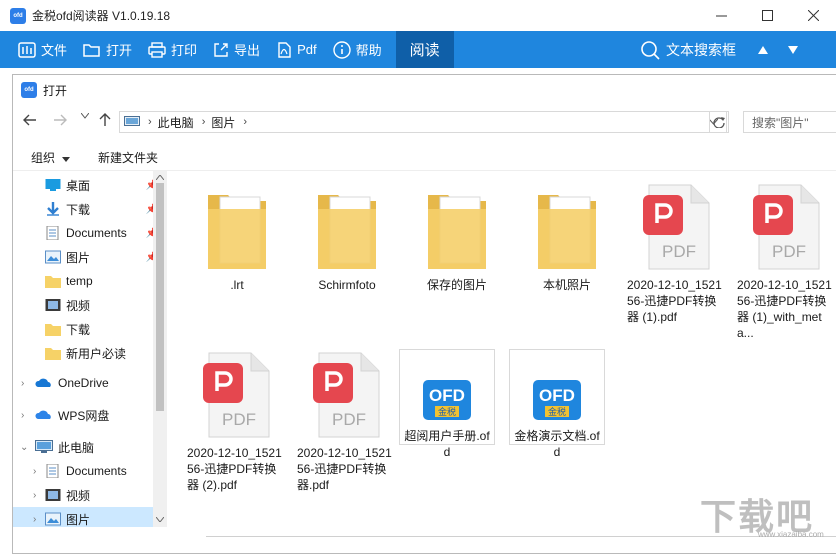 The height and width of the screenshot is (554, 836). I want to click on nav-scrollbar-thumb, so click(160, 297).